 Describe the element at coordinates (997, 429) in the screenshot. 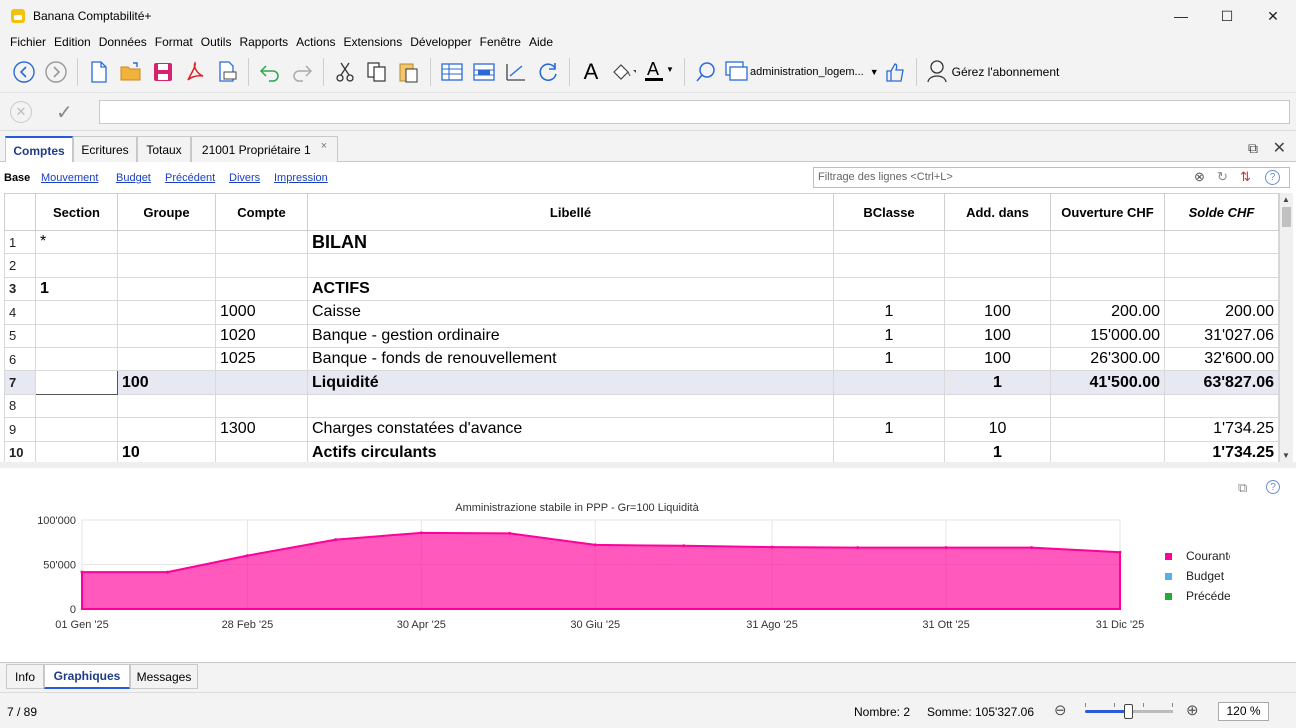

I see `add-dans-cell: 10` at that location.